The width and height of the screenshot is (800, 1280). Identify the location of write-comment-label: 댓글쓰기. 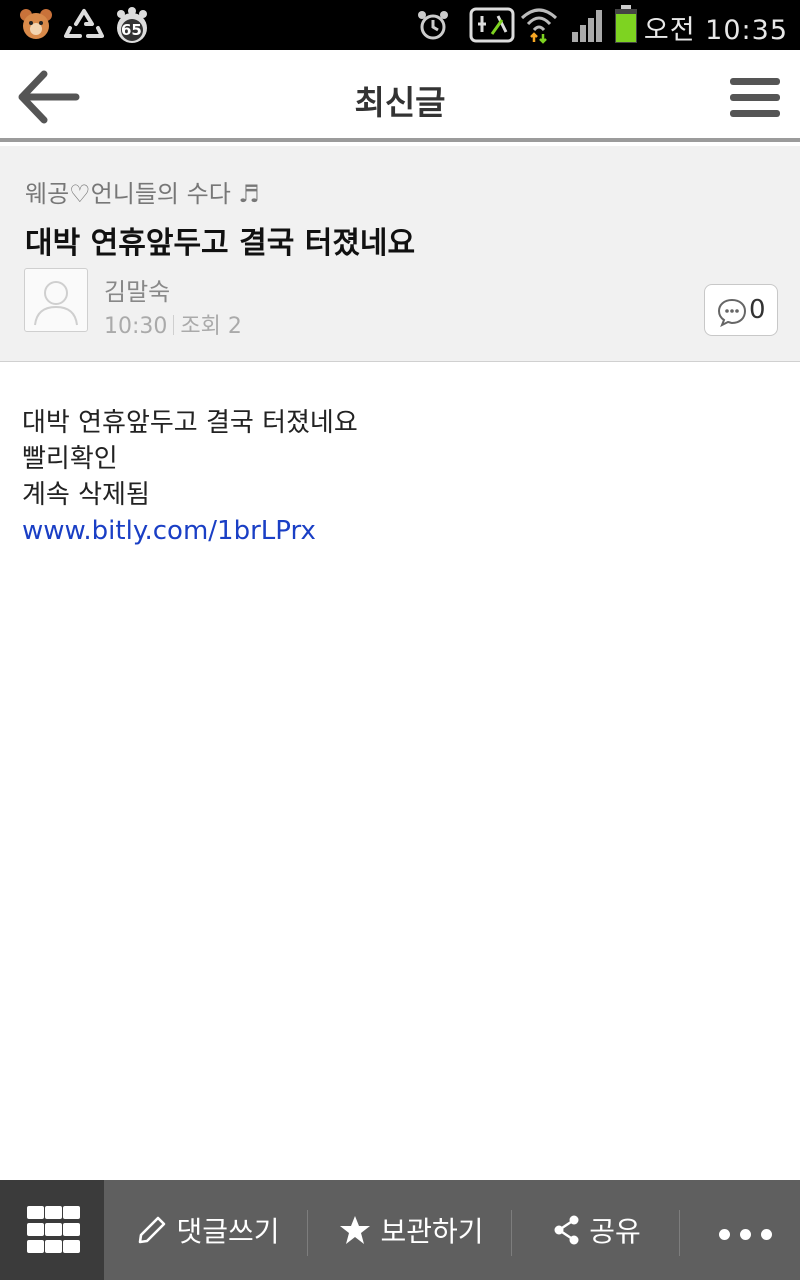
(228, 1231).